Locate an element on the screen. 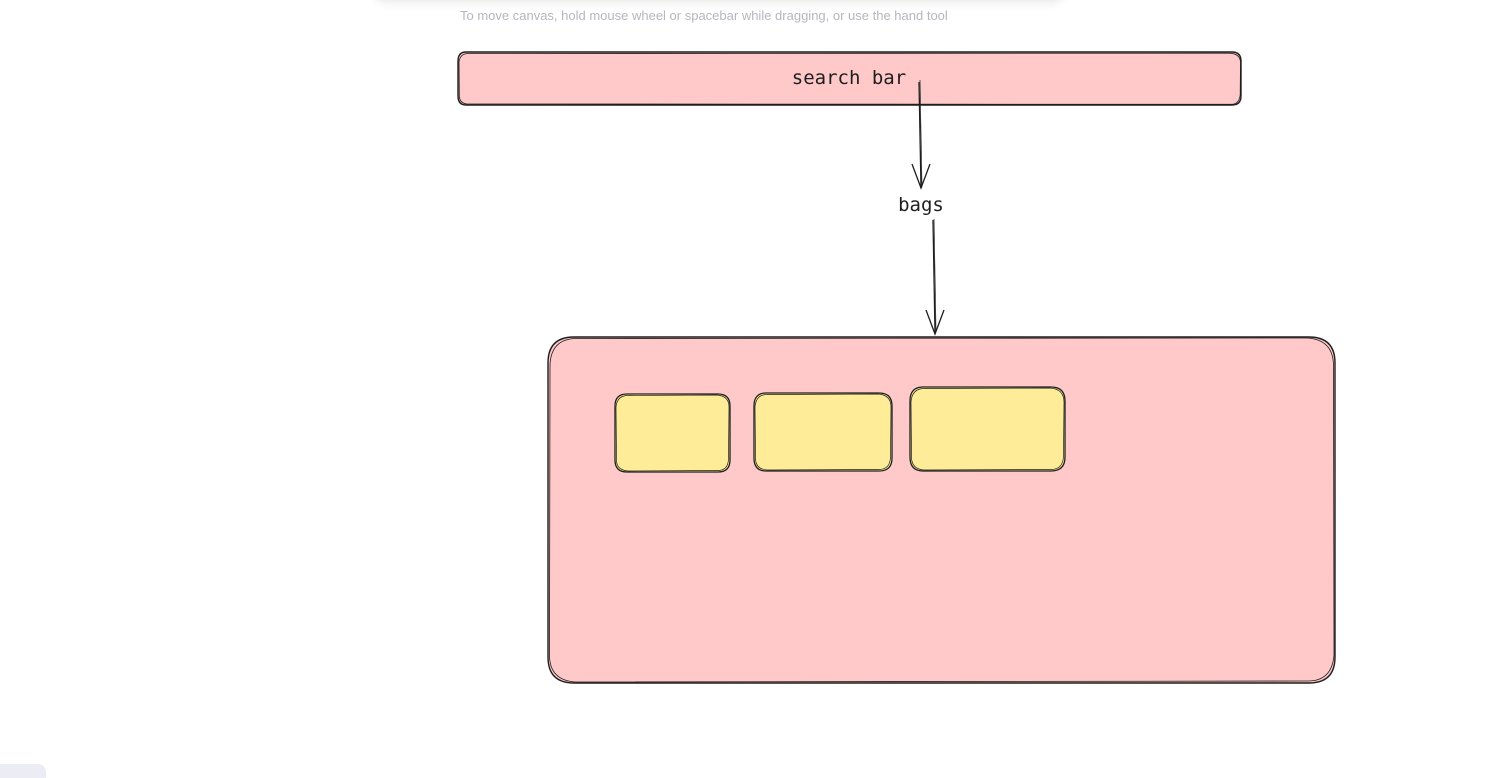 The image size is (1512, 778). bottom-left-controls is located at coordinates (23, 771).